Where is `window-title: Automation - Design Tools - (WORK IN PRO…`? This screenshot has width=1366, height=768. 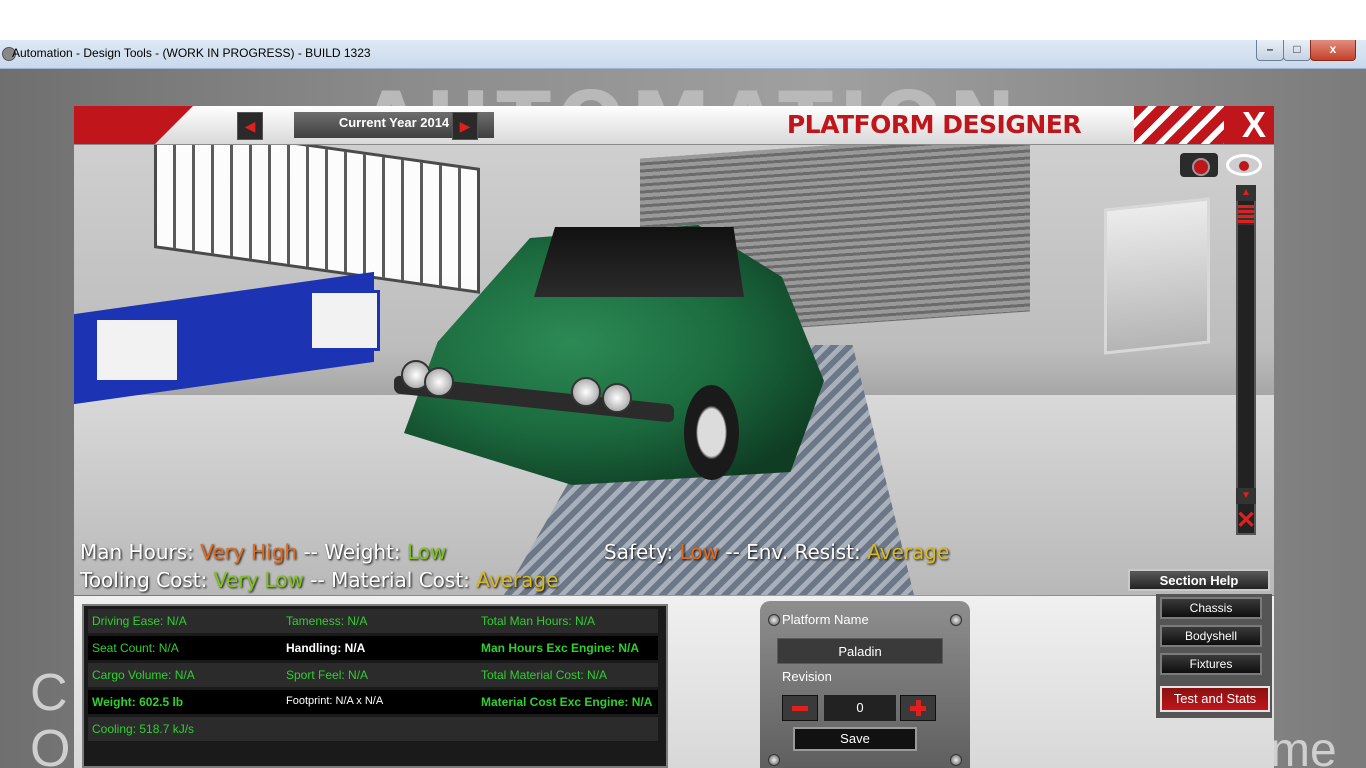
window-title: Automation - Design Tools - (WORK IN PRO… is located at coordinates (191, 53).